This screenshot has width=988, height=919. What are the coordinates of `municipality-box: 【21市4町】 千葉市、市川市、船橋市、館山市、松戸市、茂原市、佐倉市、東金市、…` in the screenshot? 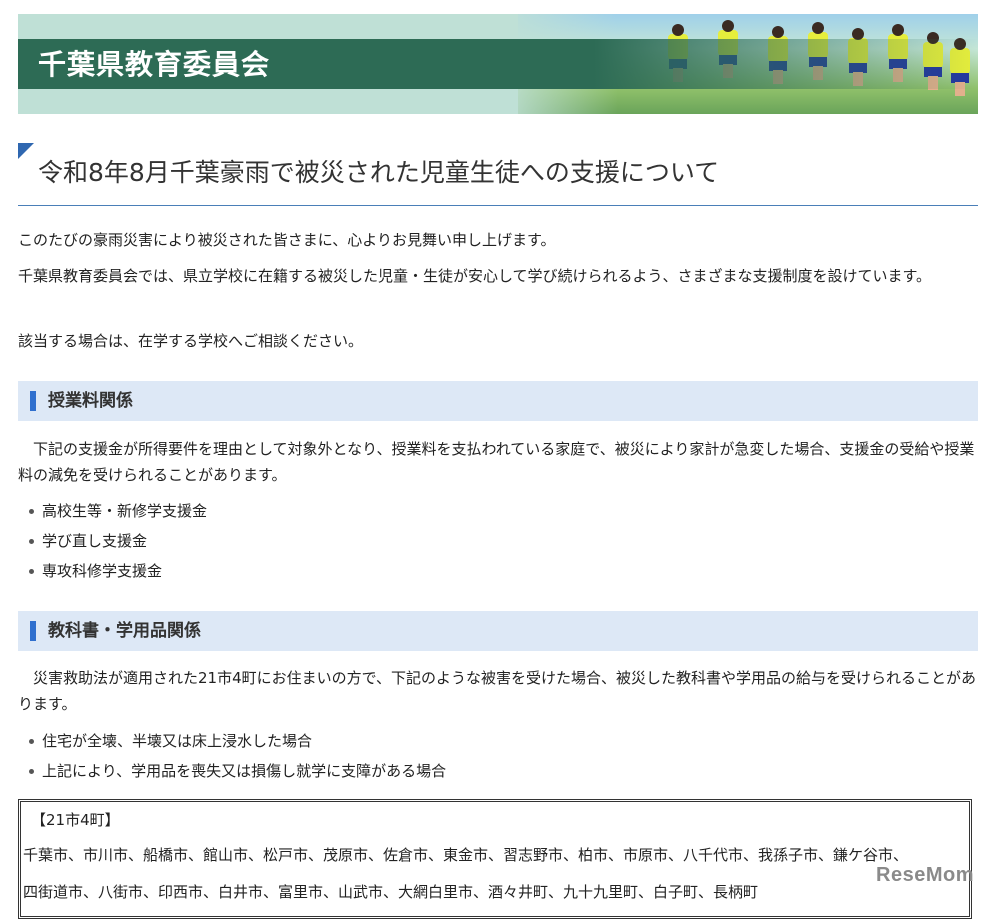 It's located at (495, 859).